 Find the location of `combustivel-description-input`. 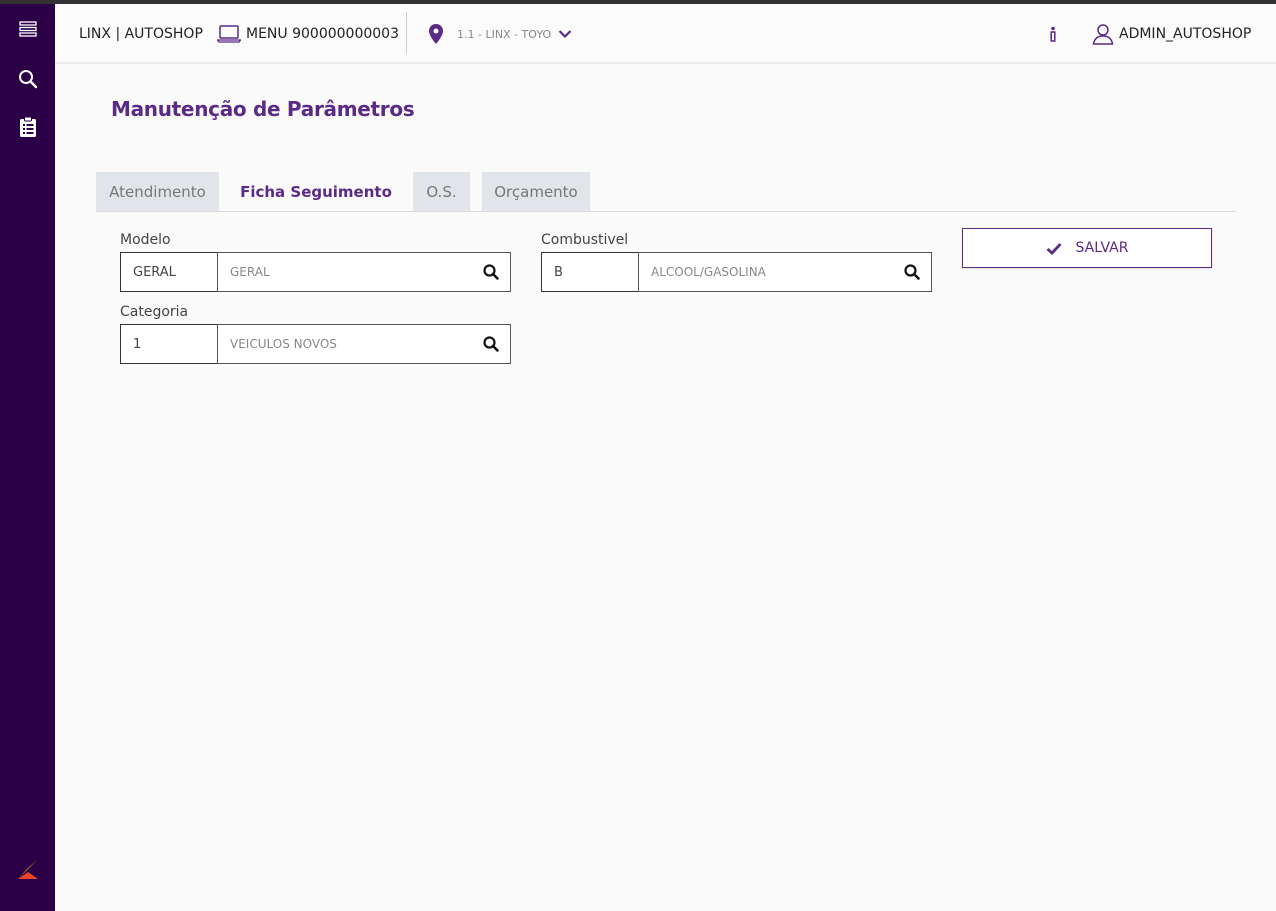

combustivel-description-input is located at coordinates (785, 272).